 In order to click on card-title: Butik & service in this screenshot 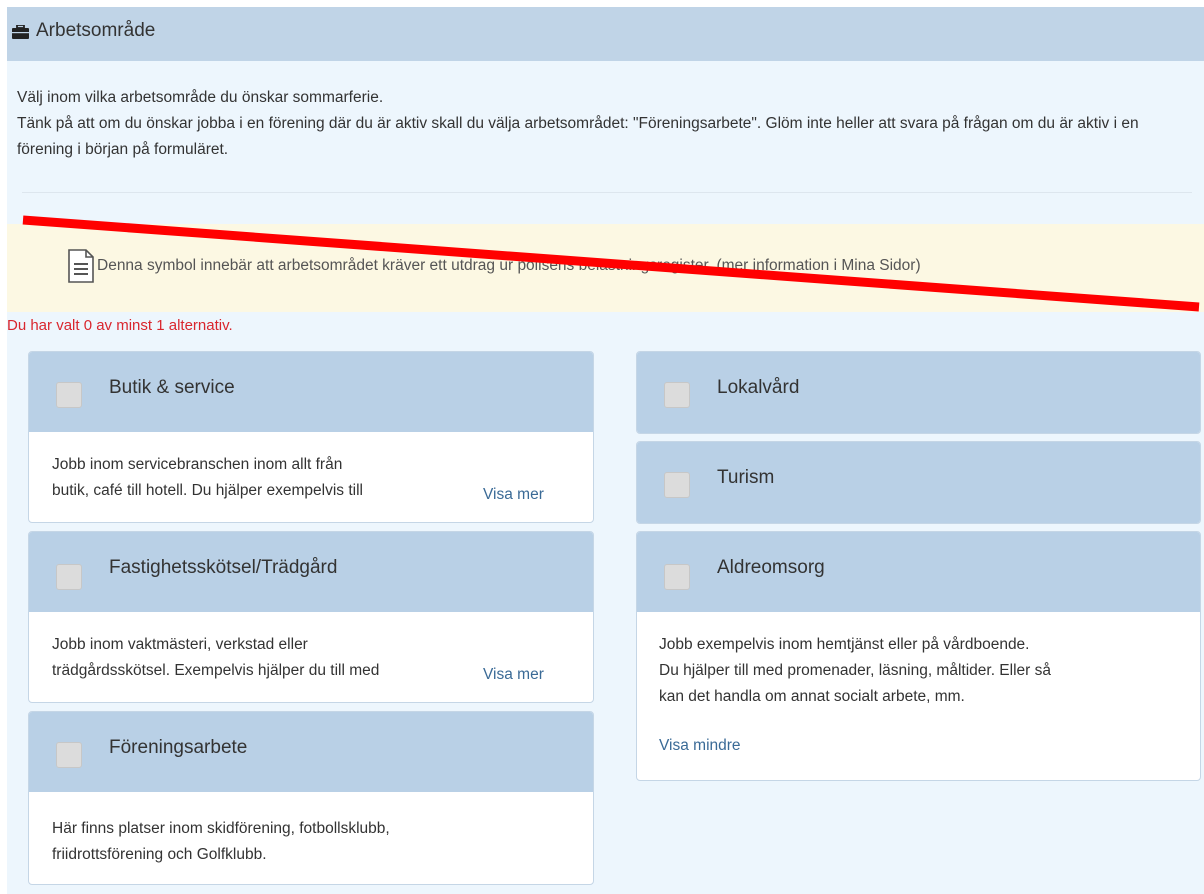, I will do `click(172, 387)`.